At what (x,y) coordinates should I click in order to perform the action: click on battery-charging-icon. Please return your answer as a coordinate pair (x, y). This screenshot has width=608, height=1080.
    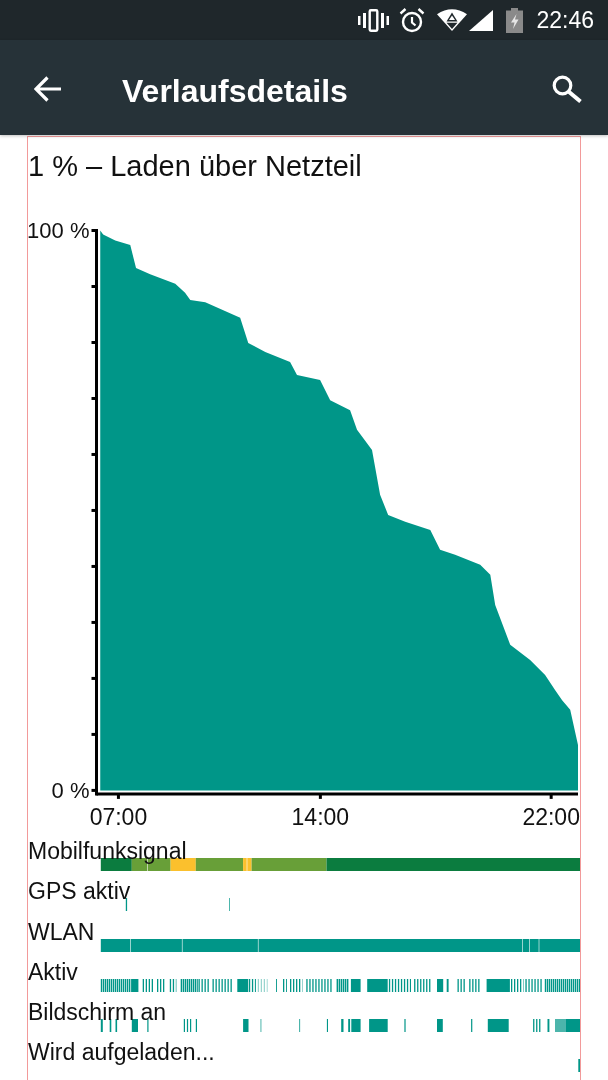
    Looking at the image, I should click on (515, 20).